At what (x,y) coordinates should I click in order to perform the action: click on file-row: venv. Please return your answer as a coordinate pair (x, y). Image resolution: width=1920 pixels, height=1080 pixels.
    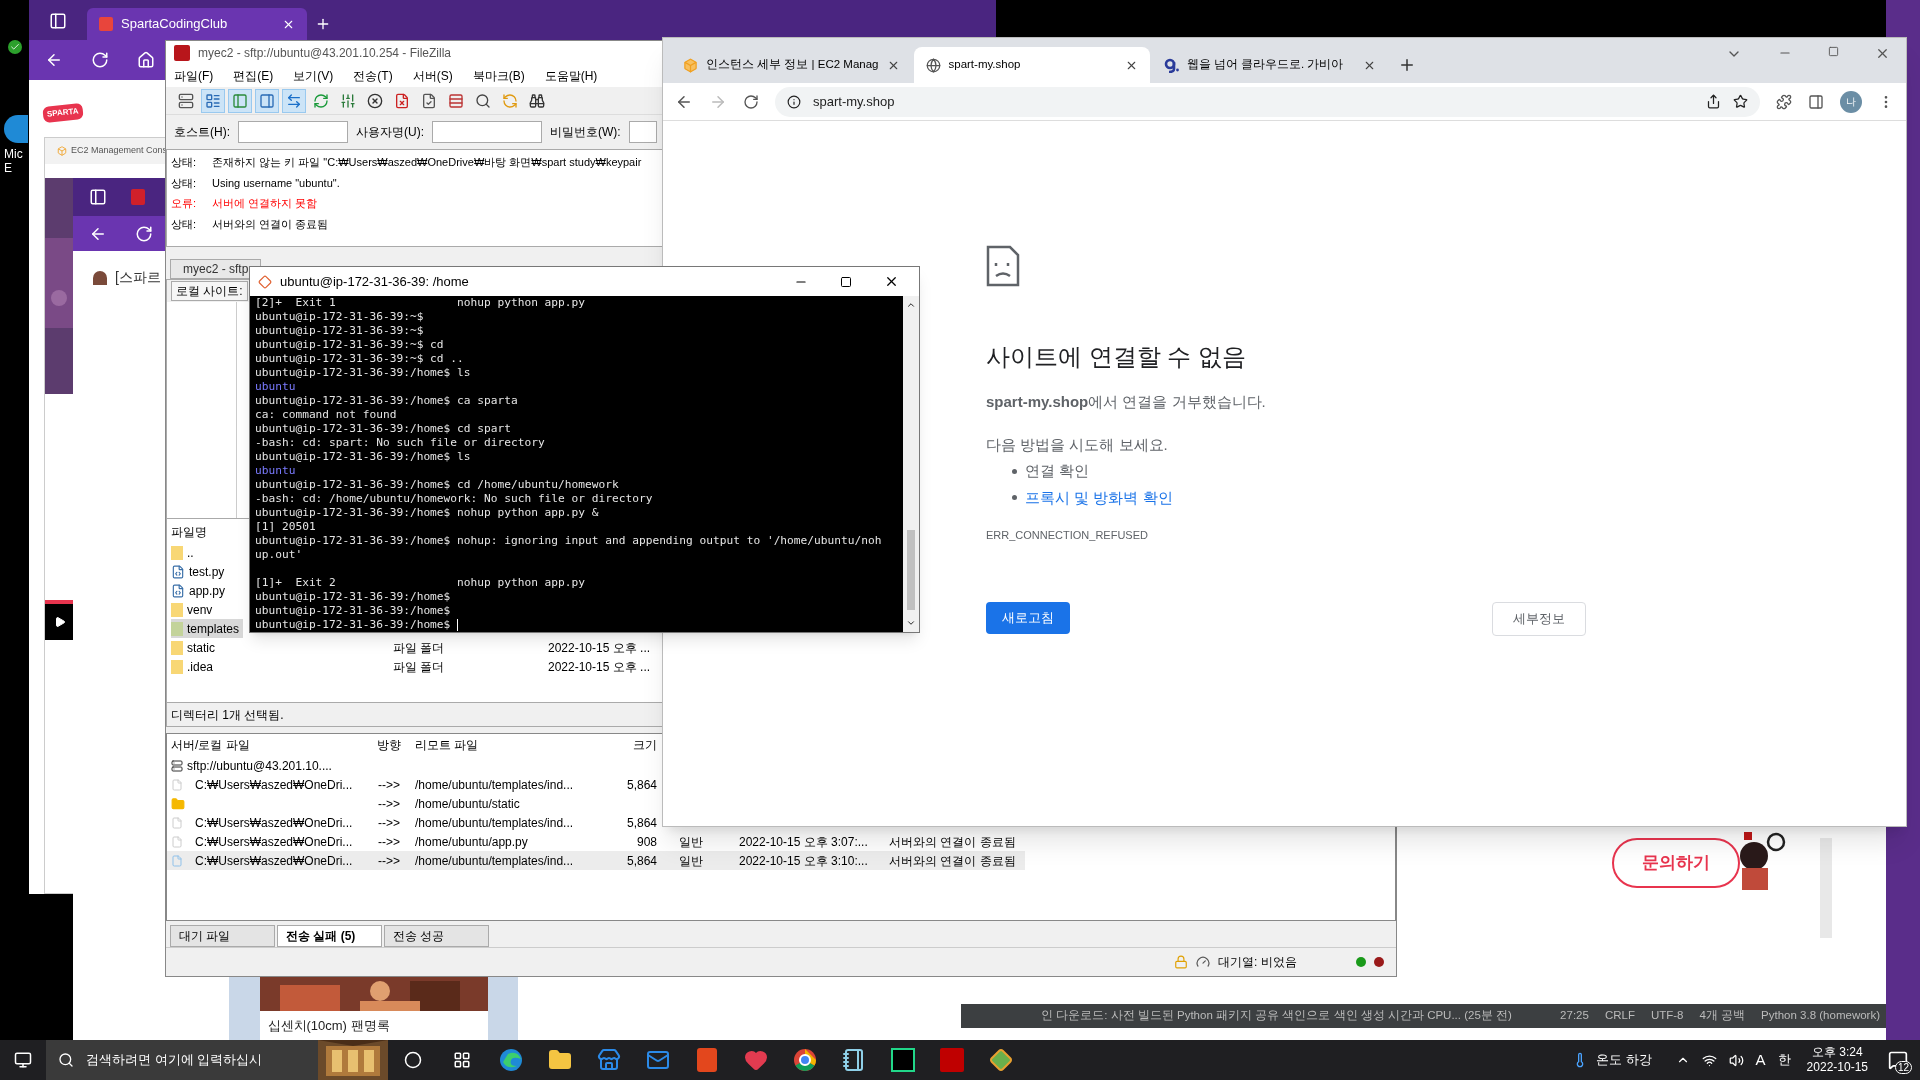
    Looking at the image, I should click on (194, 609).